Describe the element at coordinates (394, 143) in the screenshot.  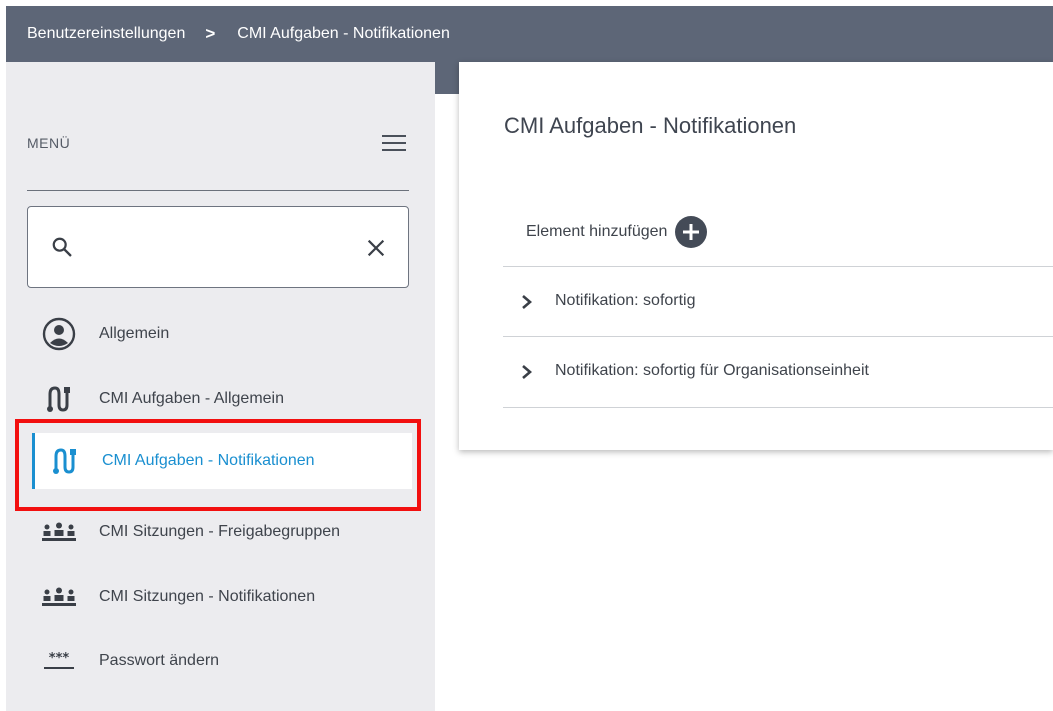
I see `hamburger-menu-icon` at that location.